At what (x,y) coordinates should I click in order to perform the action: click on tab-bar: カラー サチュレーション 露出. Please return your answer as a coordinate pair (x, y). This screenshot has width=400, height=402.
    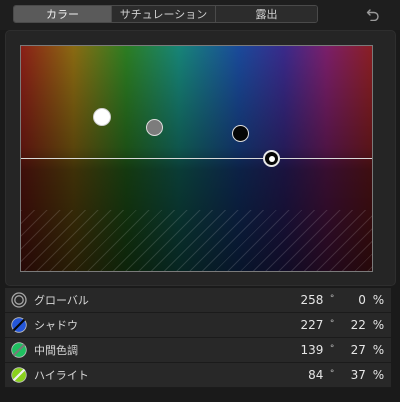
    Looking at the image, I should click on (200, 15).